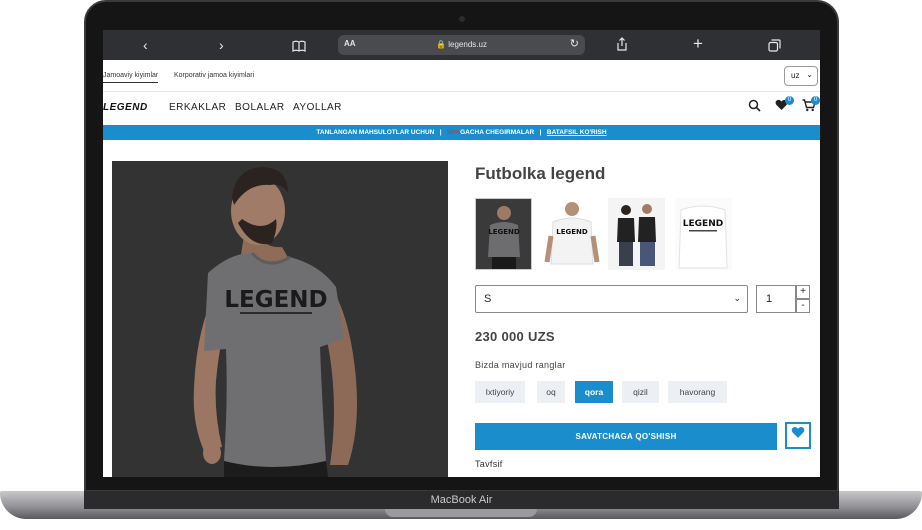 The image size is (922, 530). Describe the element at coordinates (594, 392) in the screenshot. I see `color-option-black: qora` at that location.